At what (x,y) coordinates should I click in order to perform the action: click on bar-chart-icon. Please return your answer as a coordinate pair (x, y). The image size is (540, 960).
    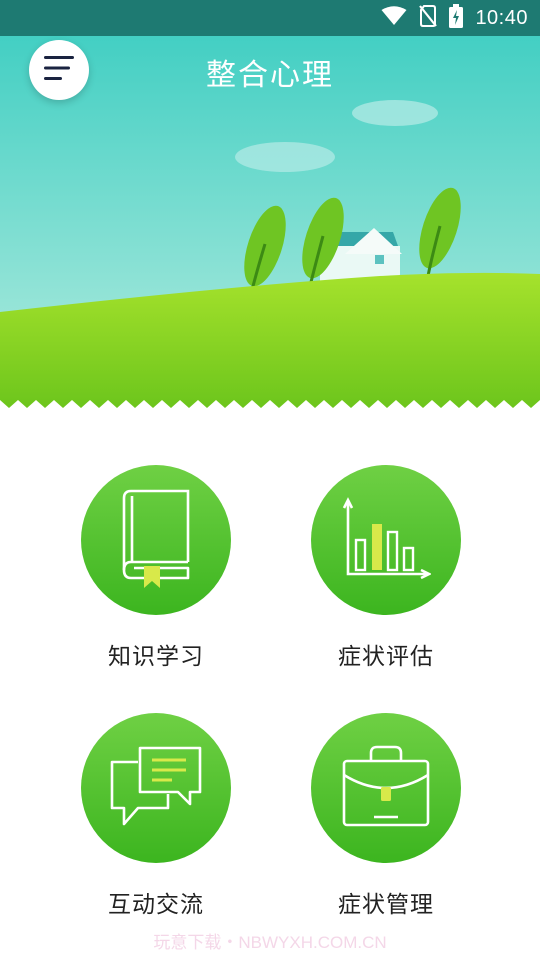
    Looking at the image, I should click on (386, 540).